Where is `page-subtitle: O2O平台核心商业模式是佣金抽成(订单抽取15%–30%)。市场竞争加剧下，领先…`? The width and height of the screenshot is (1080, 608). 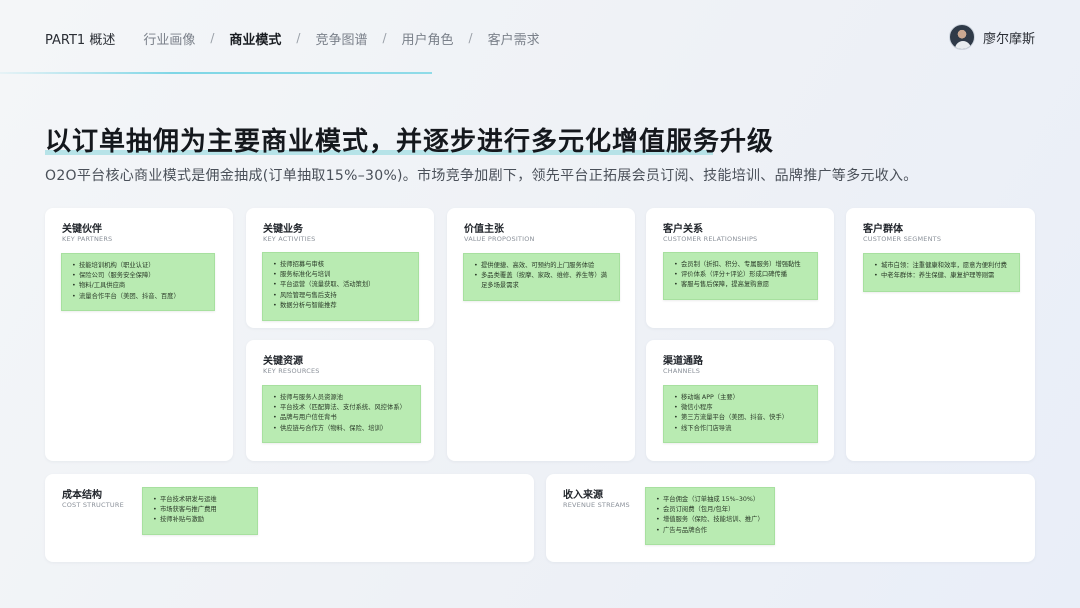 page-subtitle: O2O平台核心商业模式是佣金抽成(订单抽取15%–30%)。市场竞争加剧下，领先… is located at coordinates (481, 176).